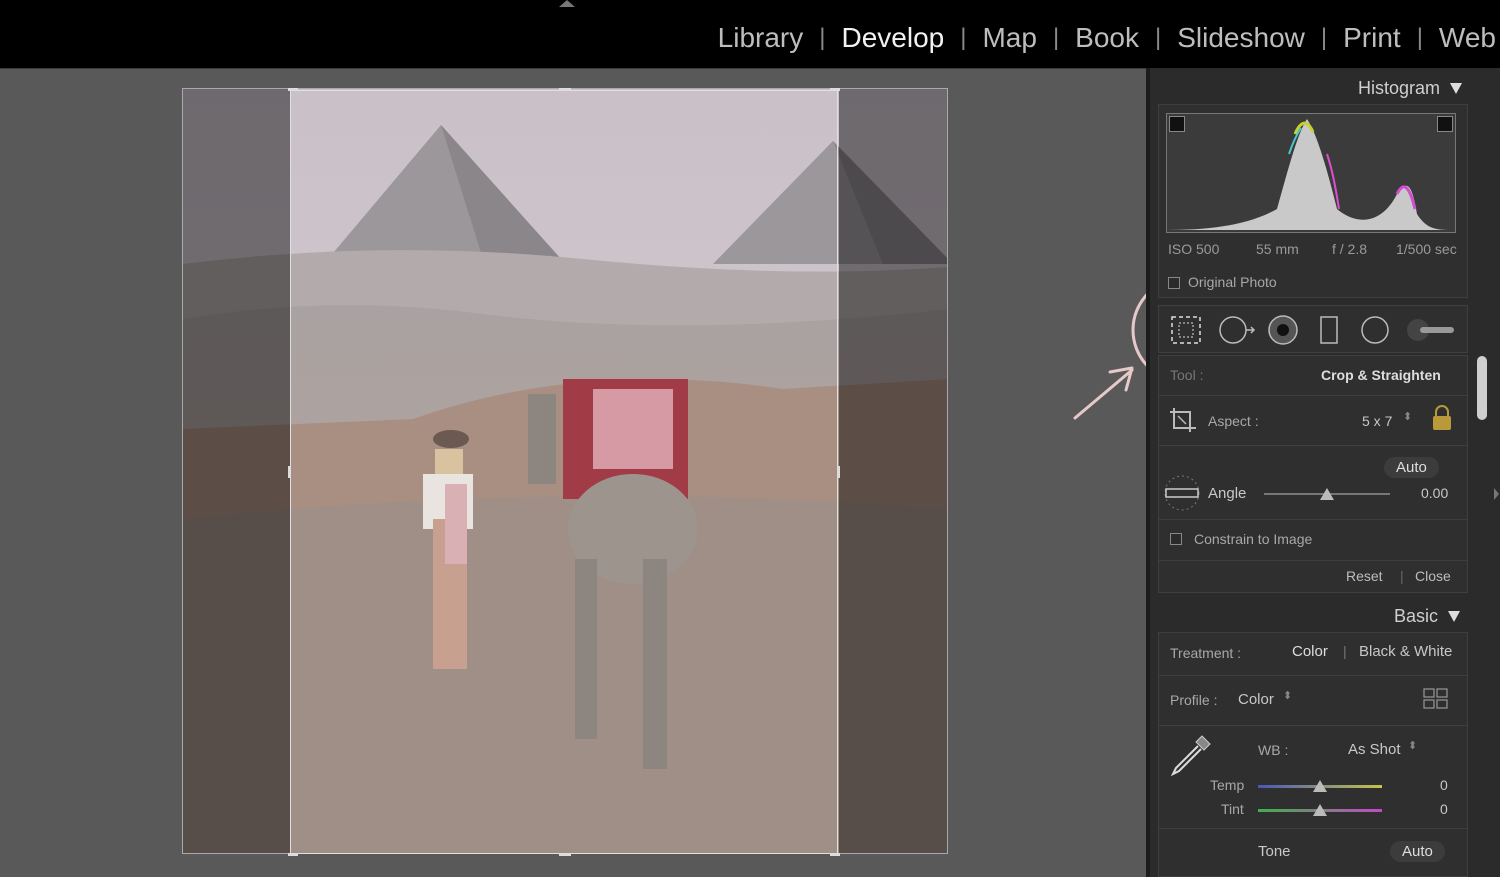  Describe the element at coordinates (1320, 810) in the screenshot. I see `tint-slider-thumb` at that location.